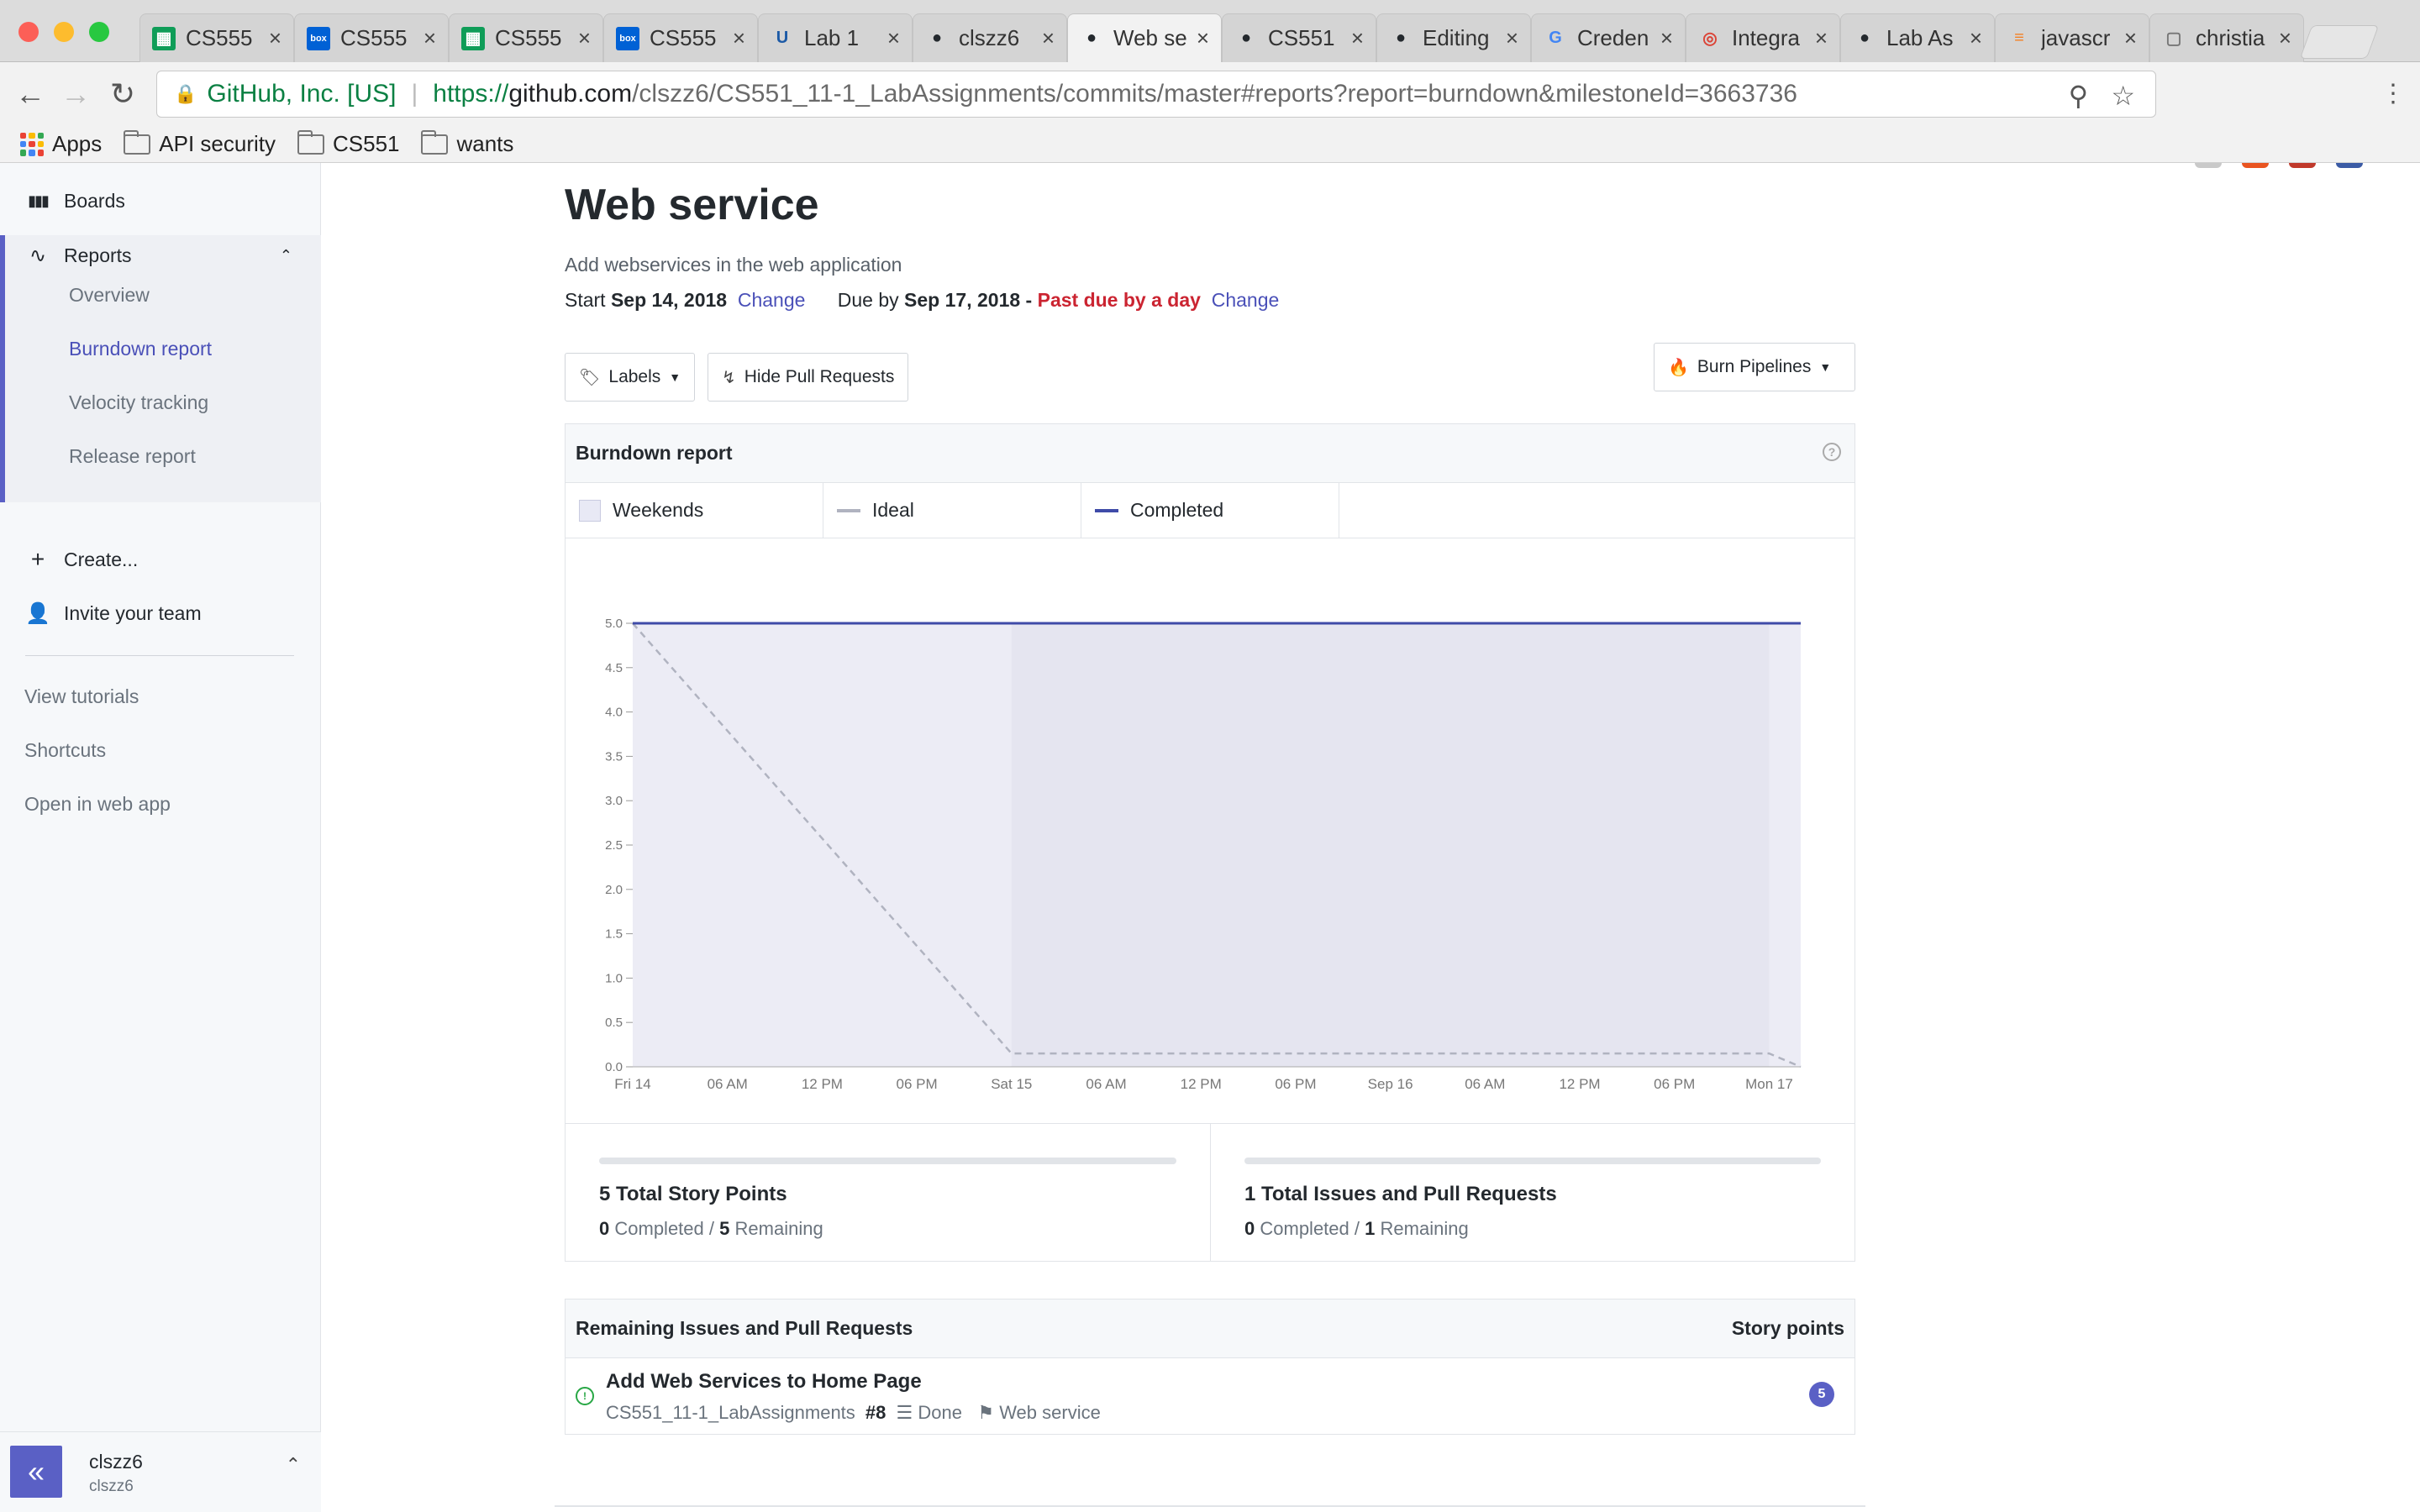 The height and width of the screenshot is (1512, 2420). I want to click on bookmark-folder-wants: wants, so click(467, 143).